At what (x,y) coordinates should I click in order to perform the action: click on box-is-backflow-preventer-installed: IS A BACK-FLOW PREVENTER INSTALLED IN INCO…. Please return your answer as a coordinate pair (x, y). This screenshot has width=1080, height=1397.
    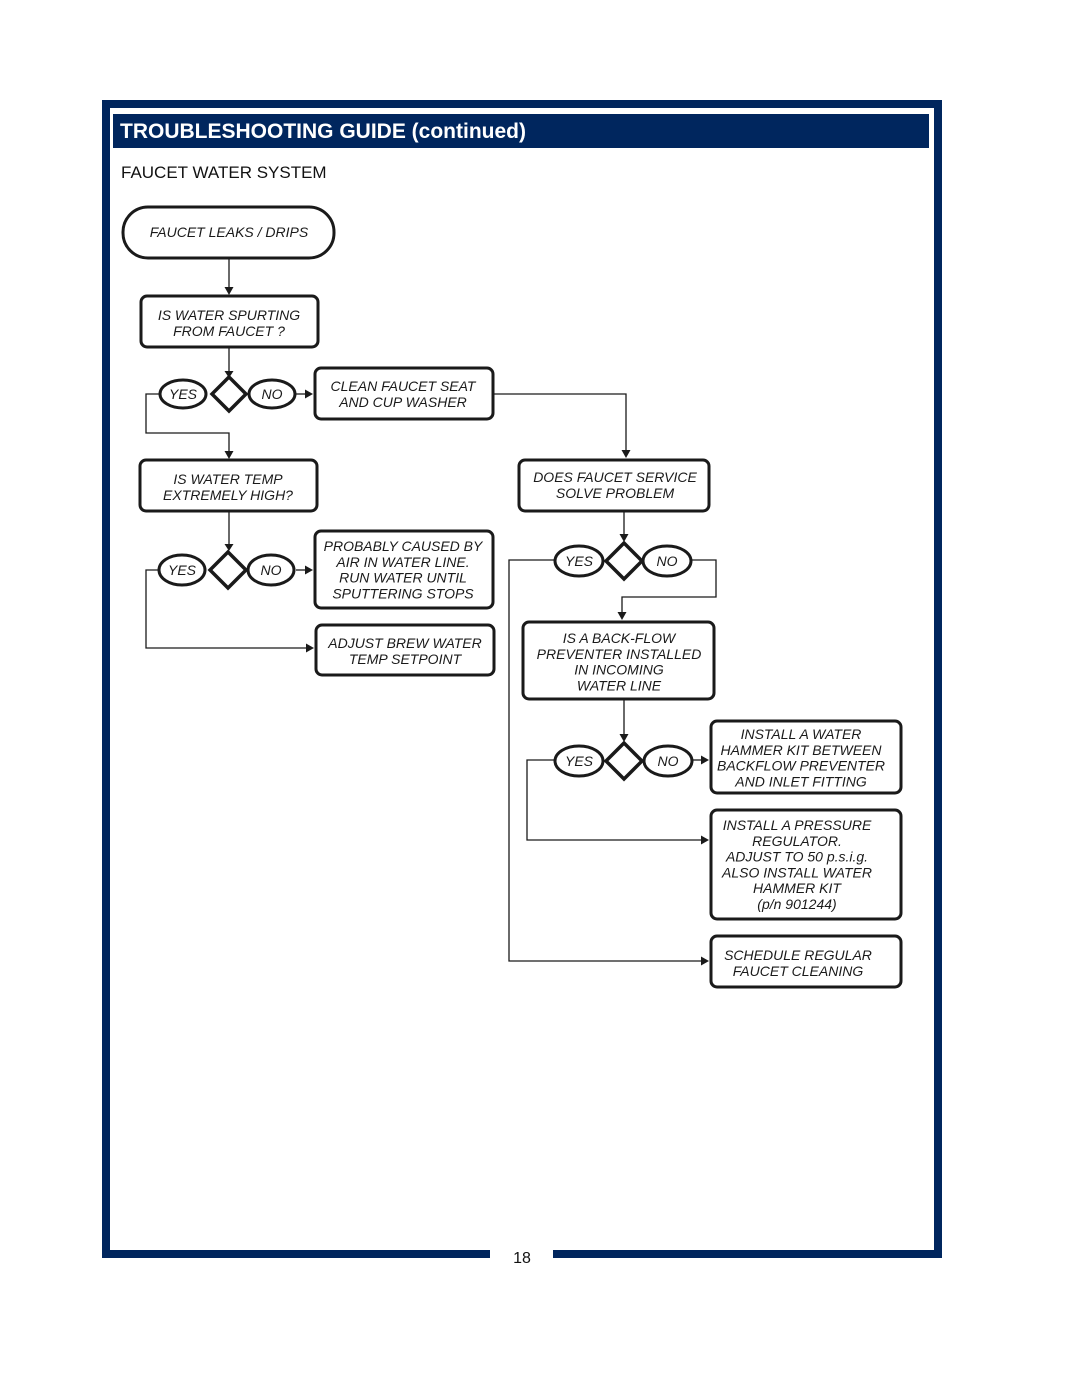
    Looking at the image, I should click on (618, 660).